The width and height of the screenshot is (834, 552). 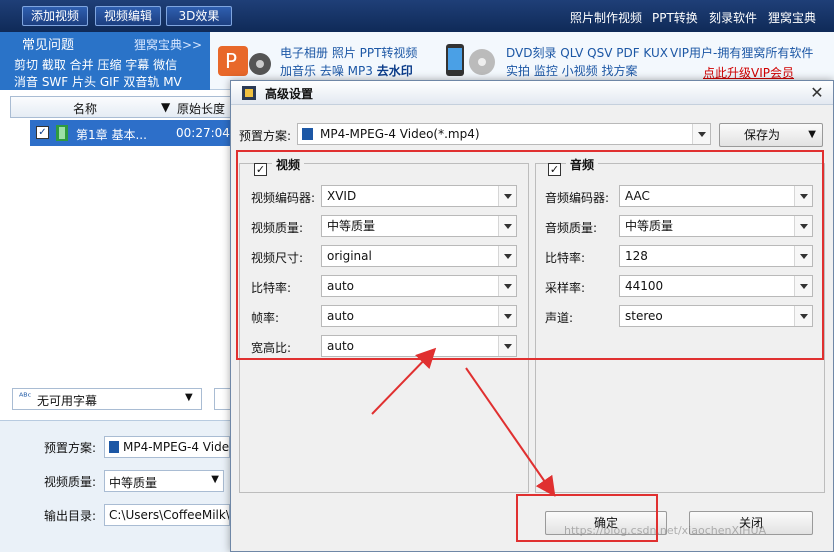 What do you see at coordinates (510, 432) in the screenshot?
I see `arrow-down-icon` at bounding box center [510, 432].